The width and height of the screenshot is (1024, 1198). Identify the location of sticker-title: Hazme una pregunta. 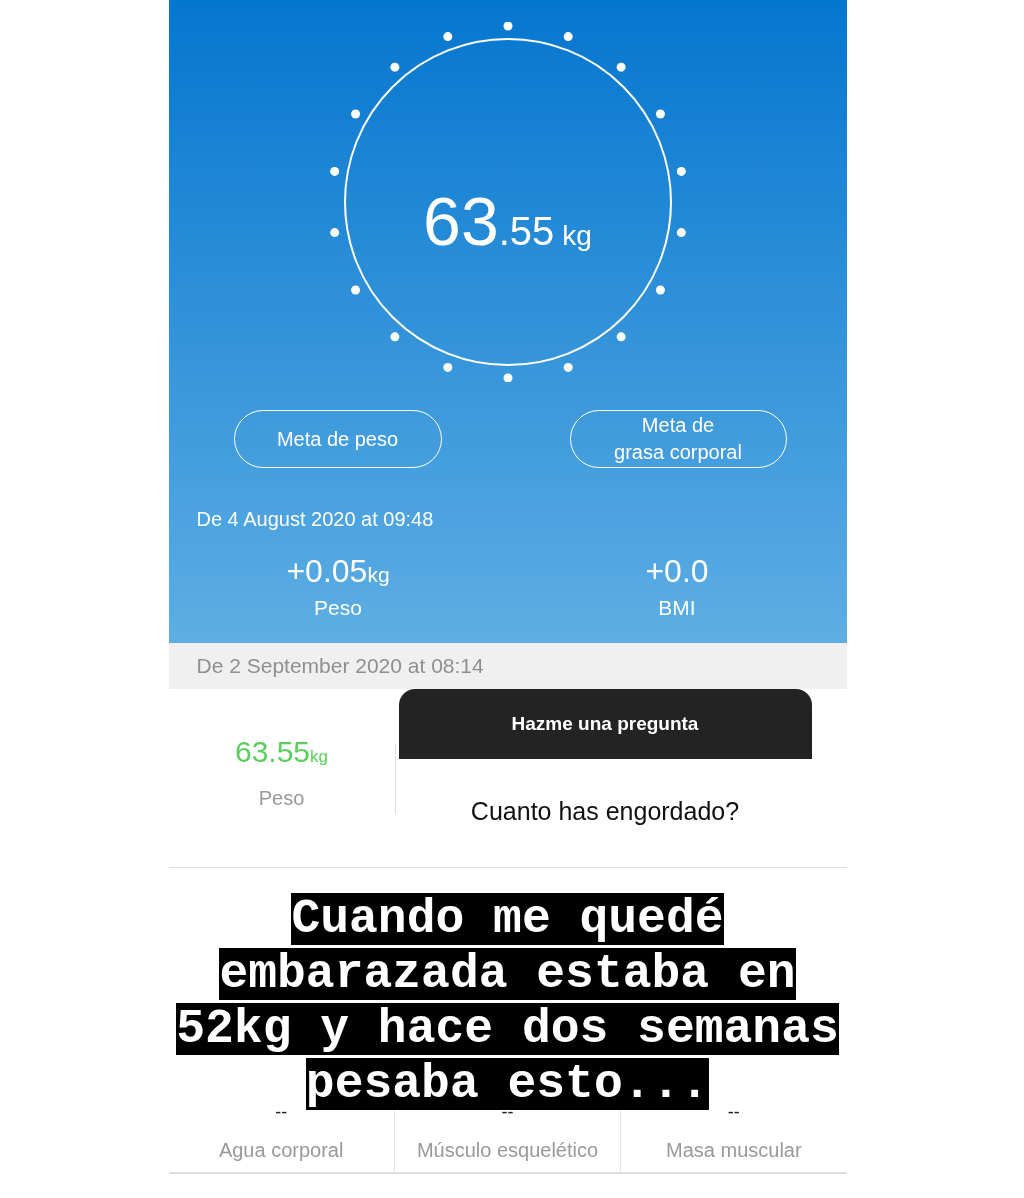
(605, 724).